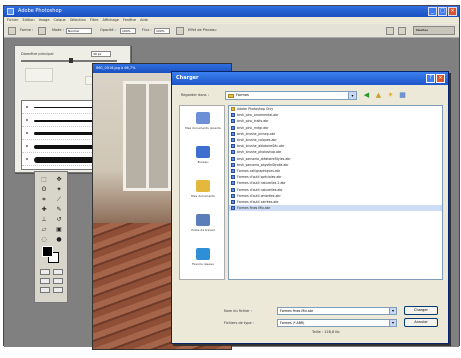 The image size is (461, 358). Describe the element at coordinates (203, 257) in the screenshot. I see `place-item: Favoris réseau` at that location.